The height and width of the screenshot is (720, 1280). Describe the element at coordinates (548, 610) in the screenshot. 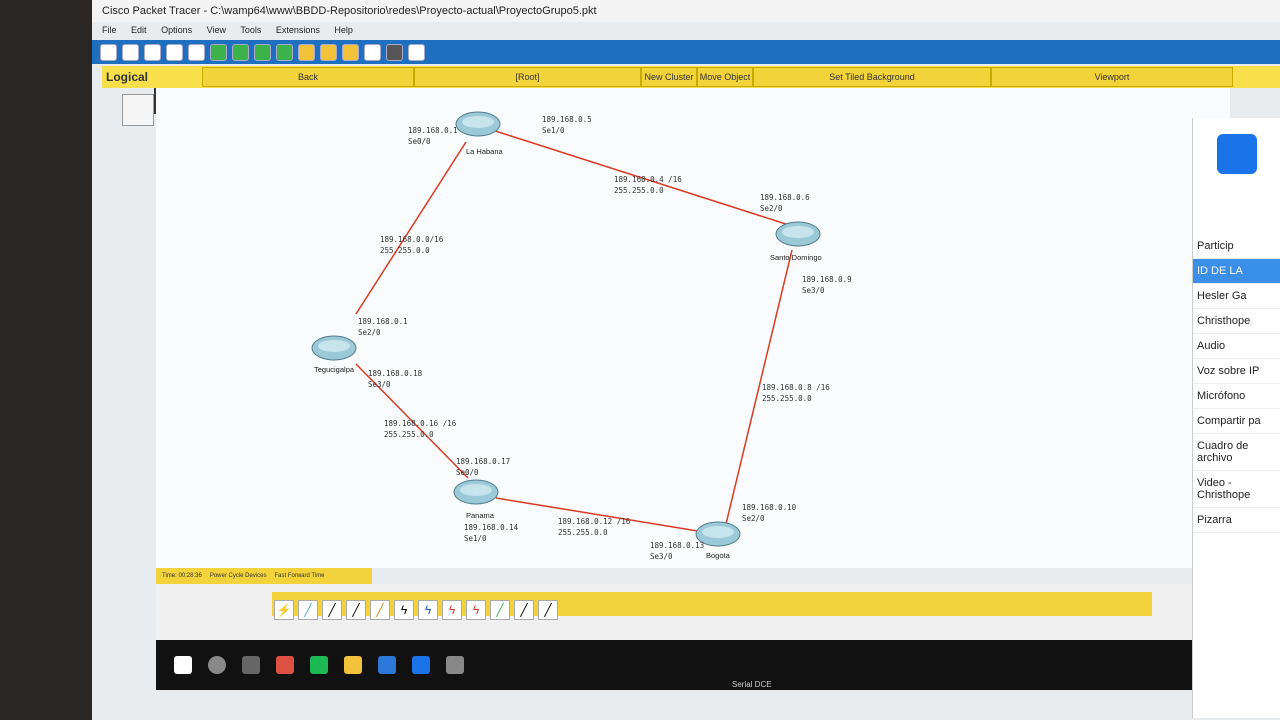

I see `usb-cable-icon: ╱` at that location.